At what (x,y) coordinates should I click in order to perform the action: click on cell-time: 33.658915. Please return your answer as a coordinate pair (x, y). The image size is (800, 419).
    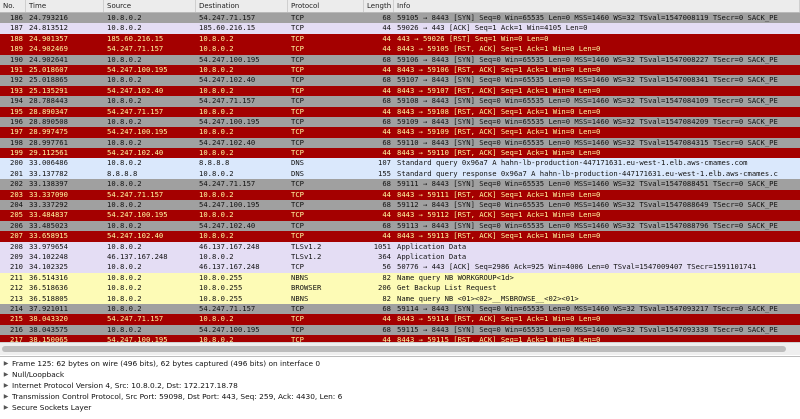
    Looking at the image, I should click on (48, 236).